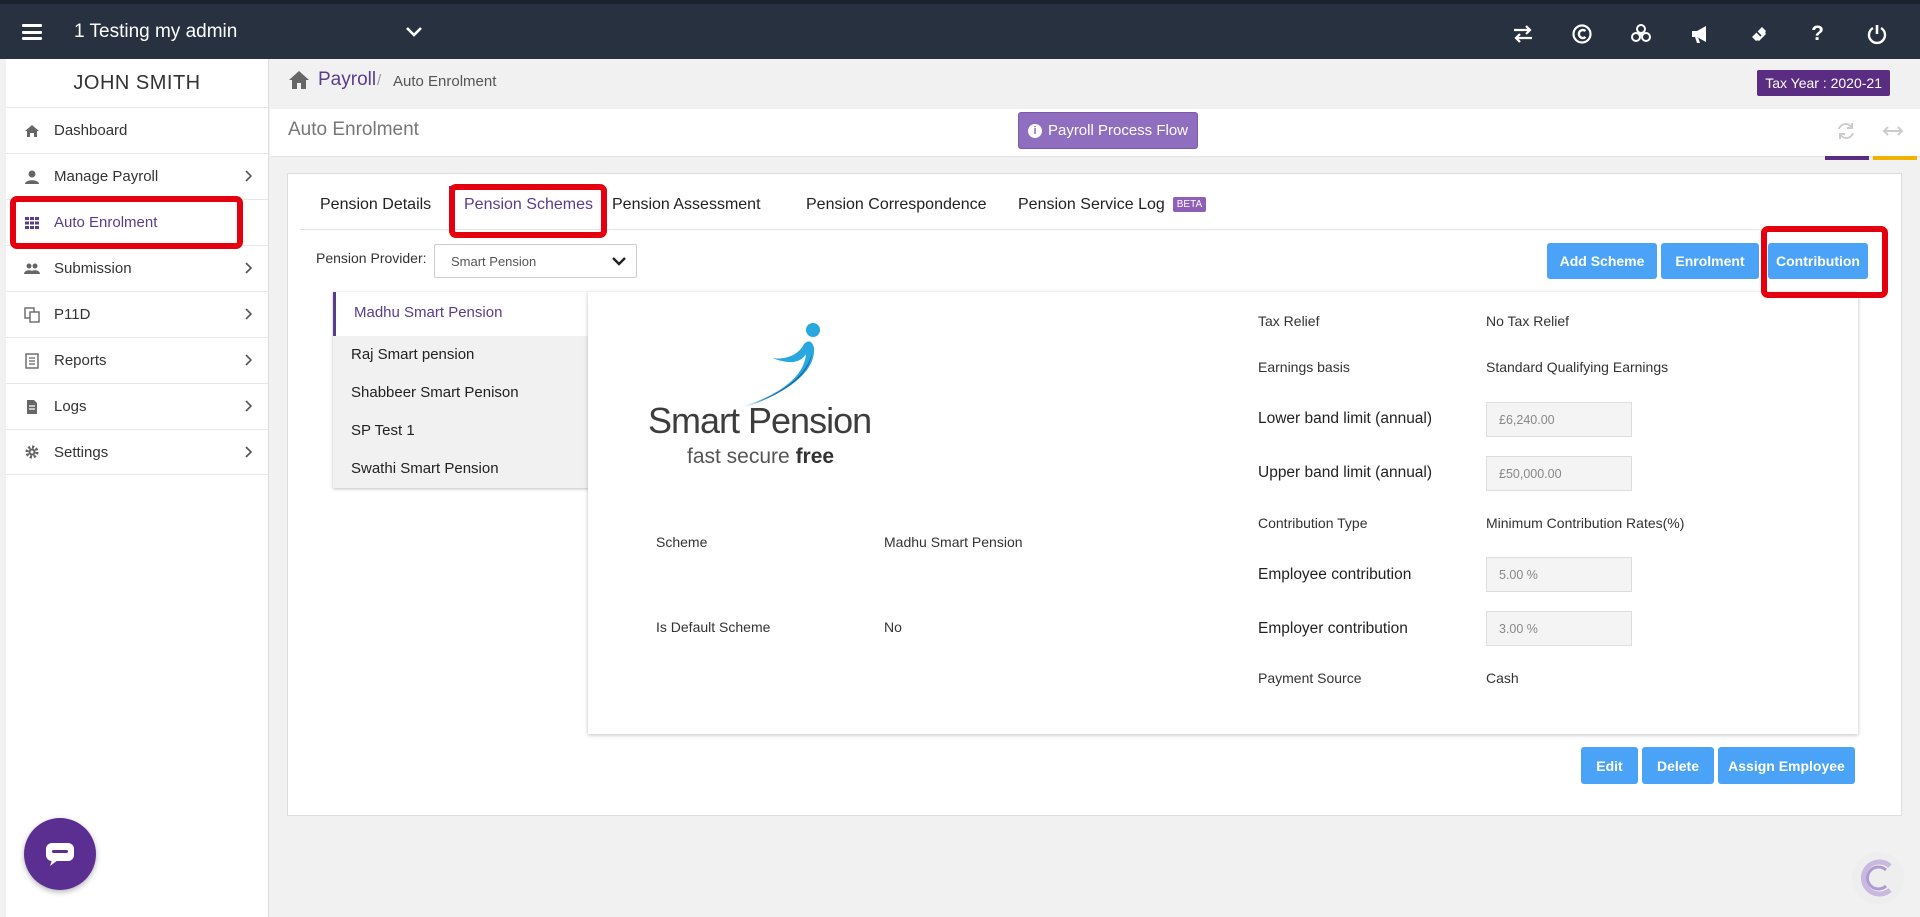  Describe the element at coordinates (32, 314) in the screenshot. I see `copy-icon` at that location.